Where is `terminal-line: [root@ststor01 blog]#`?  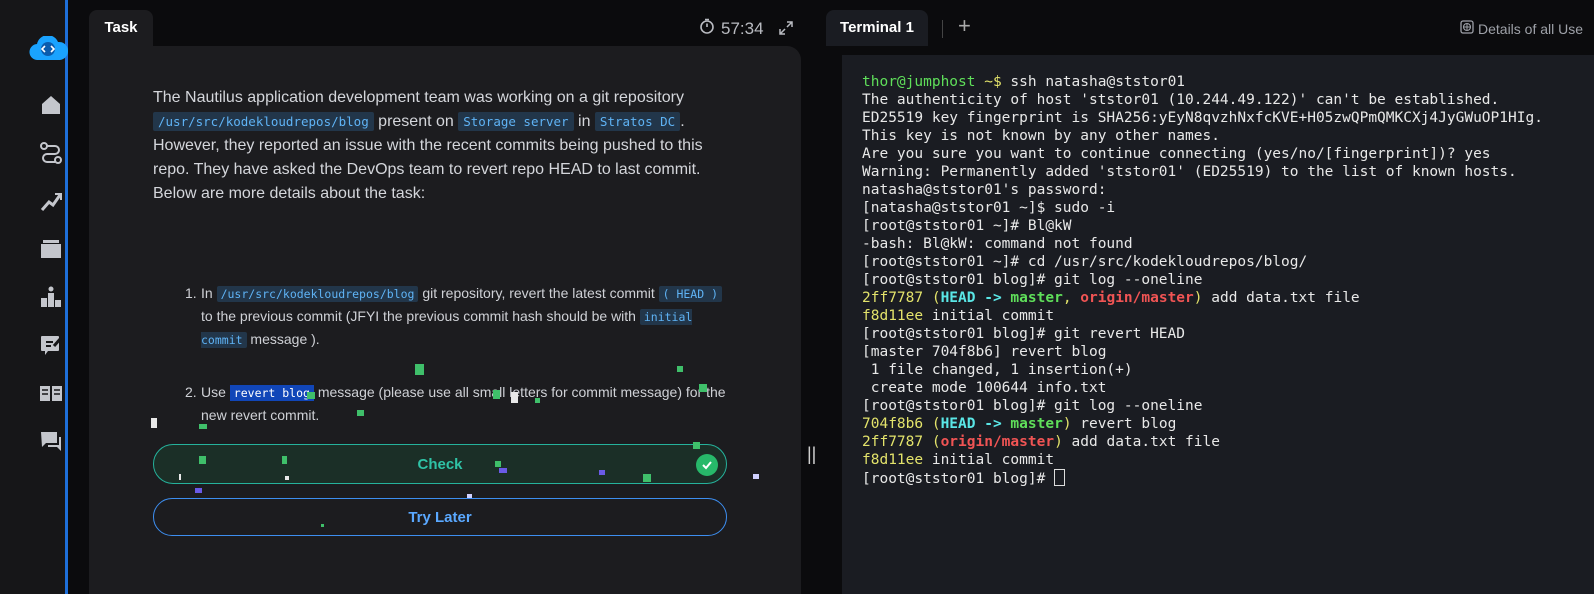 terminal-line: [root@ststor01 blog]# is located at coordinates (1202, 478).